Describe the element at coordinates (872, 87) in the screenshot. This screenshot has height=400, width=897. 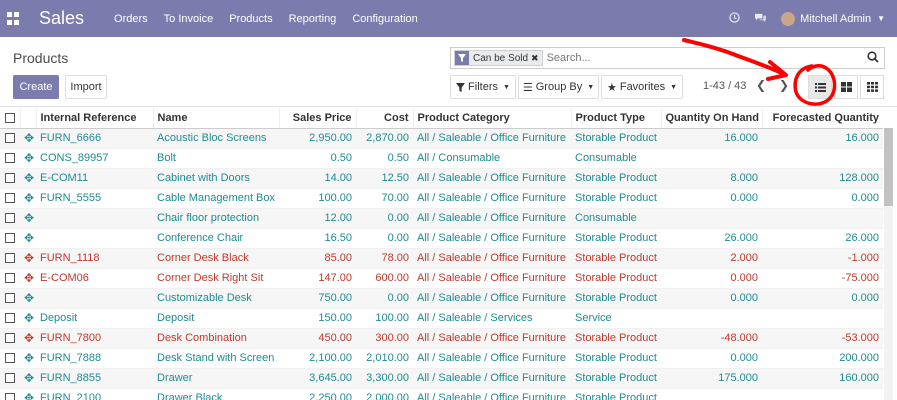
I see `grid-view-icon` at that location.